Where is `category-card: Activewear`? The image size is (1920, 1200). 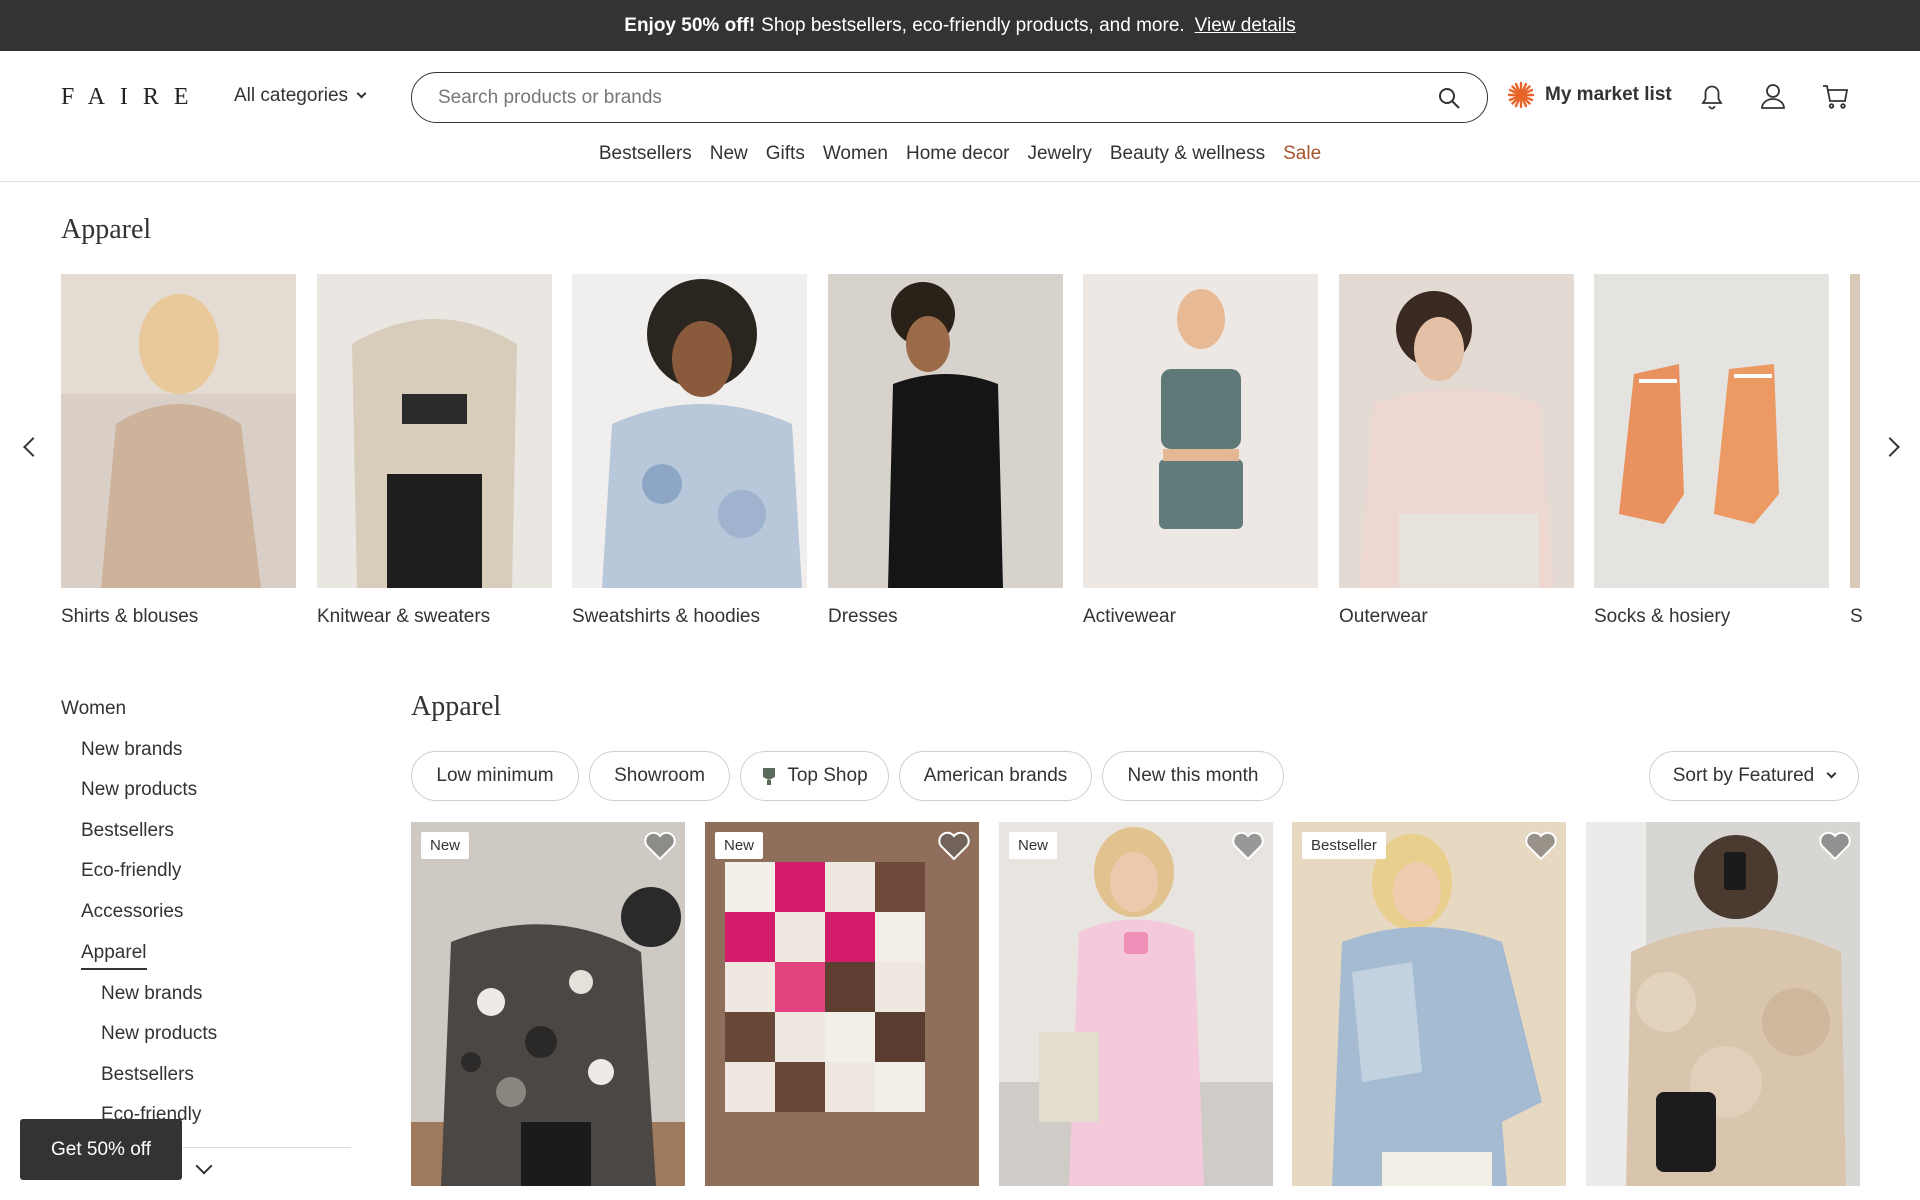
category-card: Activewear is located at coordinates (1200, 451).